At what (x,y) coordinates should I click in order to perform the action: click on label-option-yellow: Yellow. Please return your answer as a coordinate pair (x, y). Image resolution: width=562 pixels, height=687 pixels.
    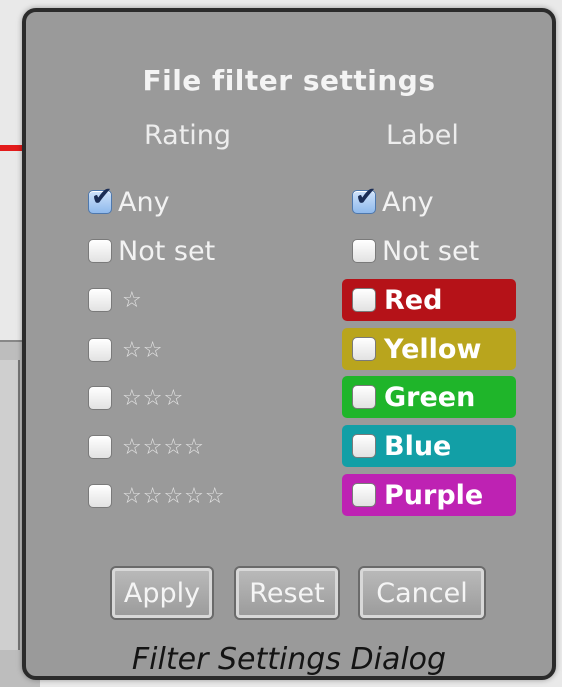
    Looking at the image, I should click on (429, 349).